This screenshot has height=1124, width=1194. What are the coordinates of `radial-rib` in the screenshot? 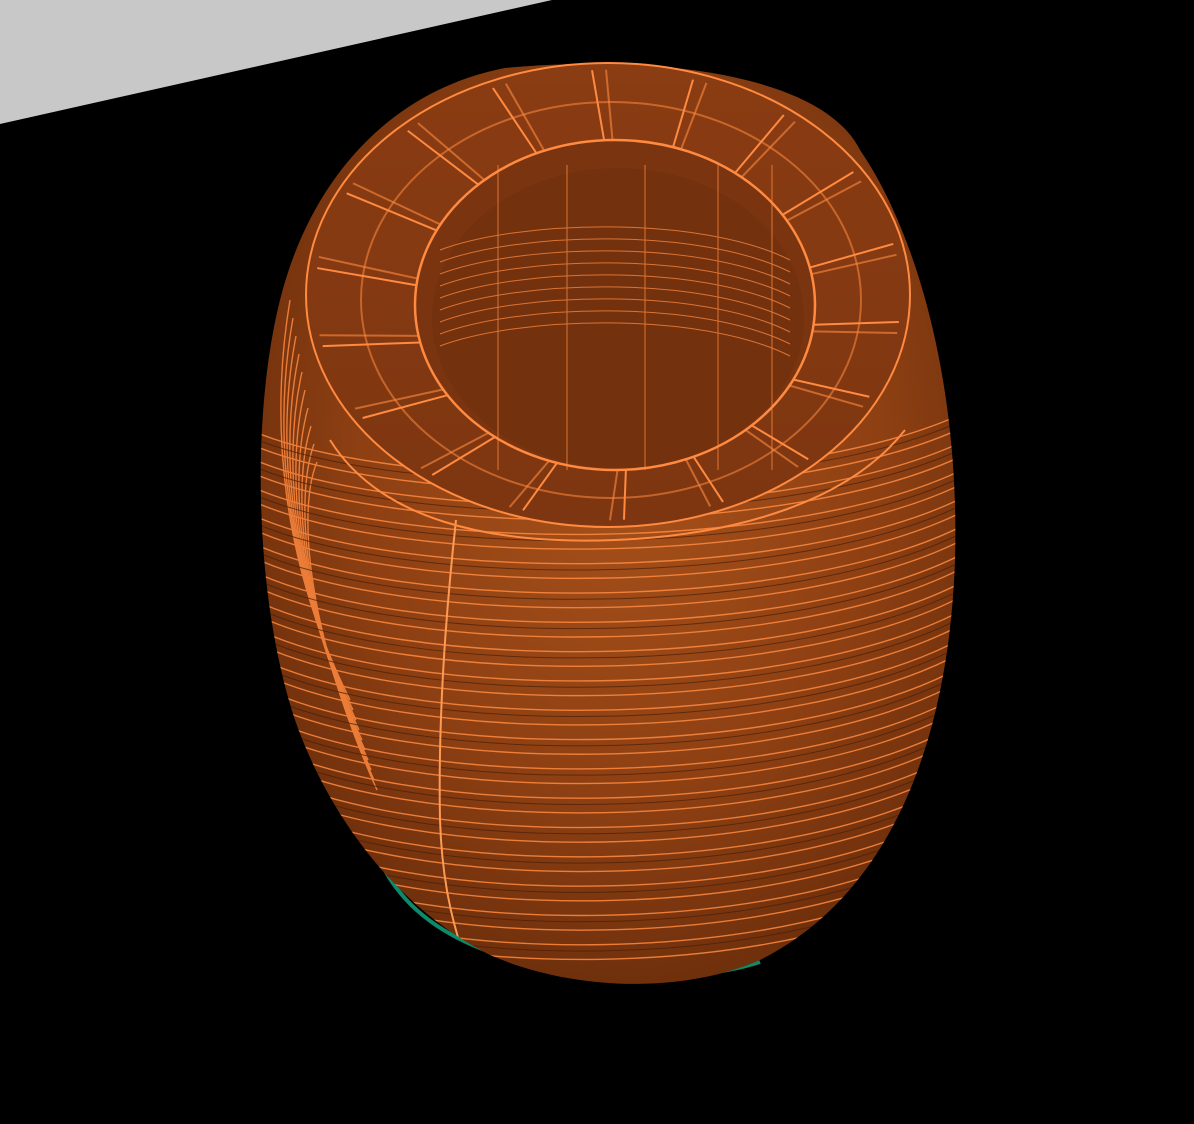 It's located at (369, 335).